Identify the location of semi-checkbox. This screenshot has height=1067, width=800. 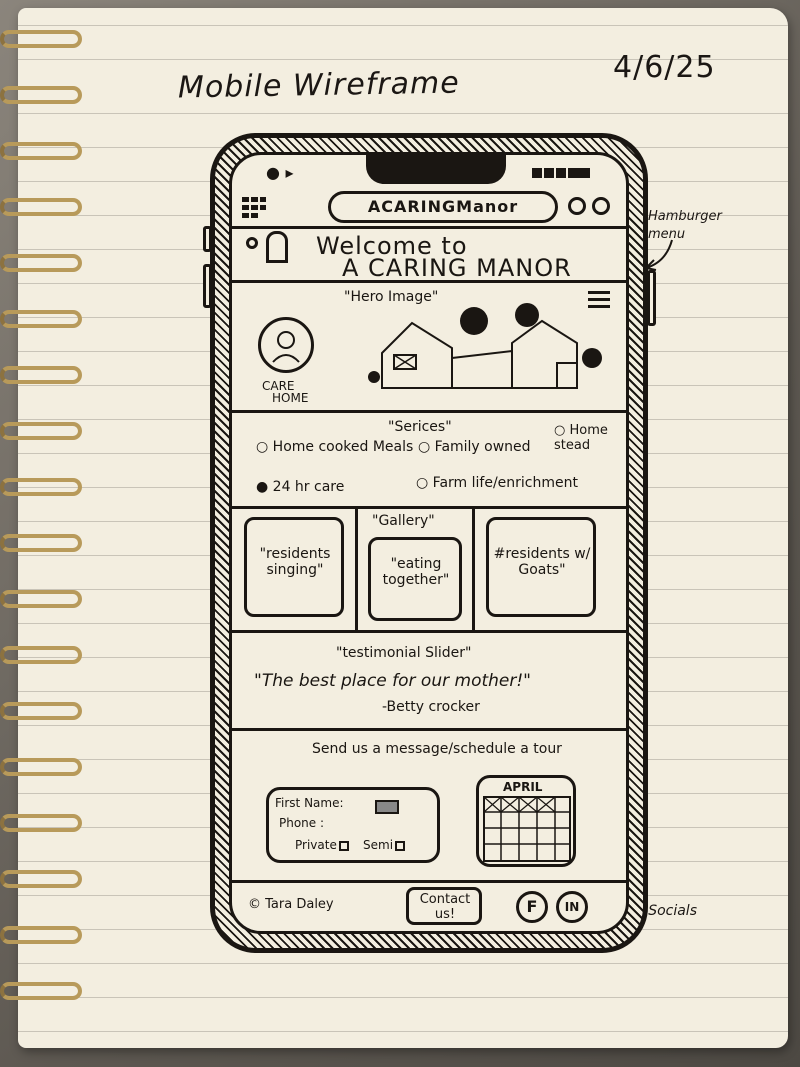
(400, 845).